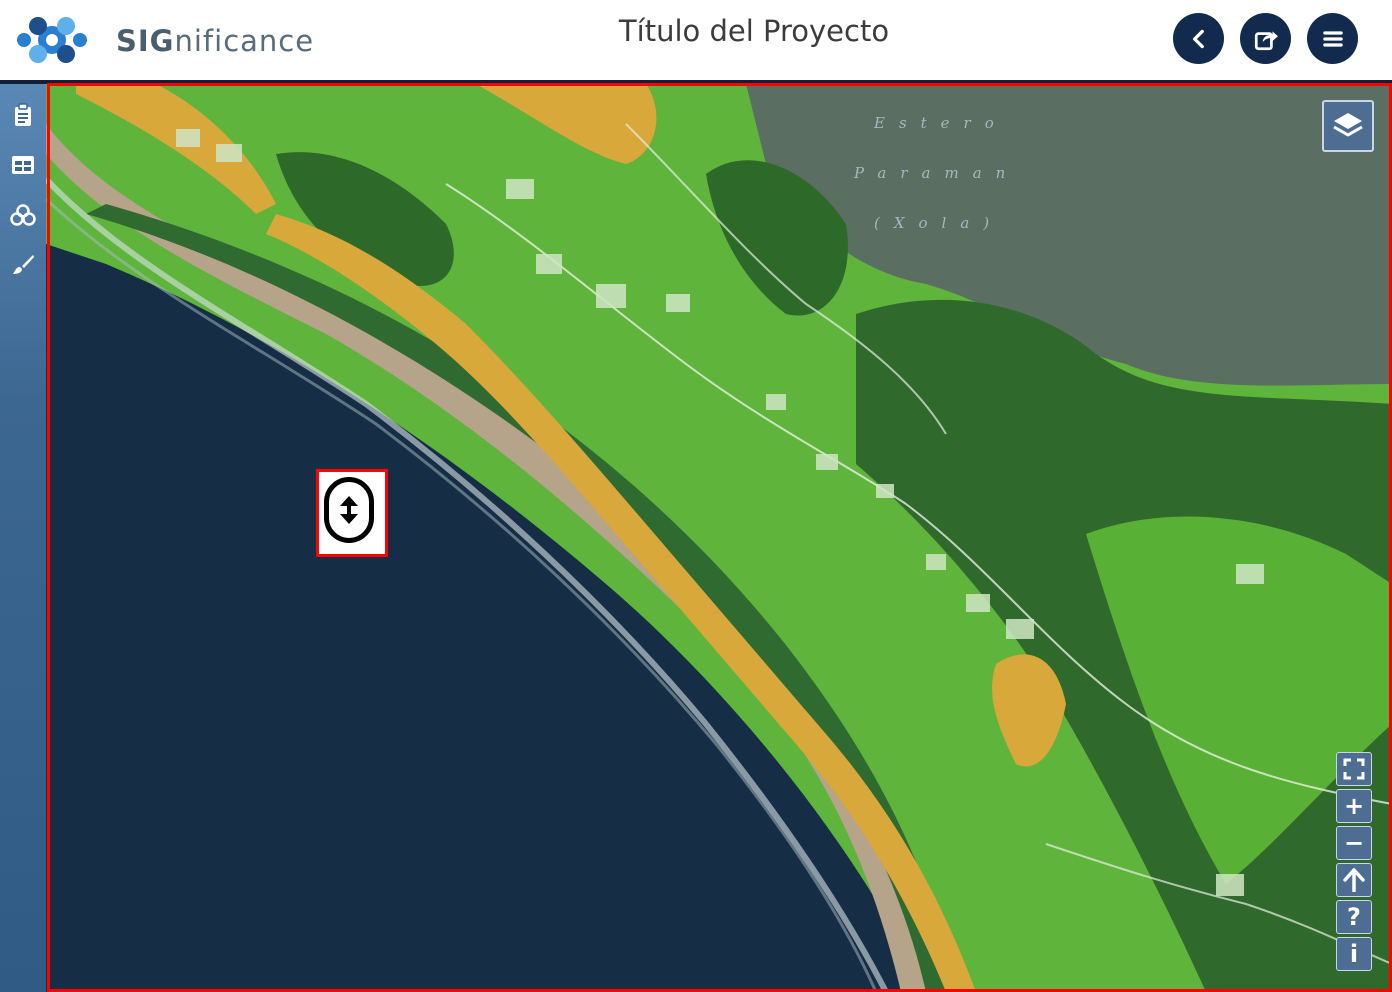 Image resolution: width=1392 pixels, height=992 pixels. I want to click on back-button, so click(1198, 38).